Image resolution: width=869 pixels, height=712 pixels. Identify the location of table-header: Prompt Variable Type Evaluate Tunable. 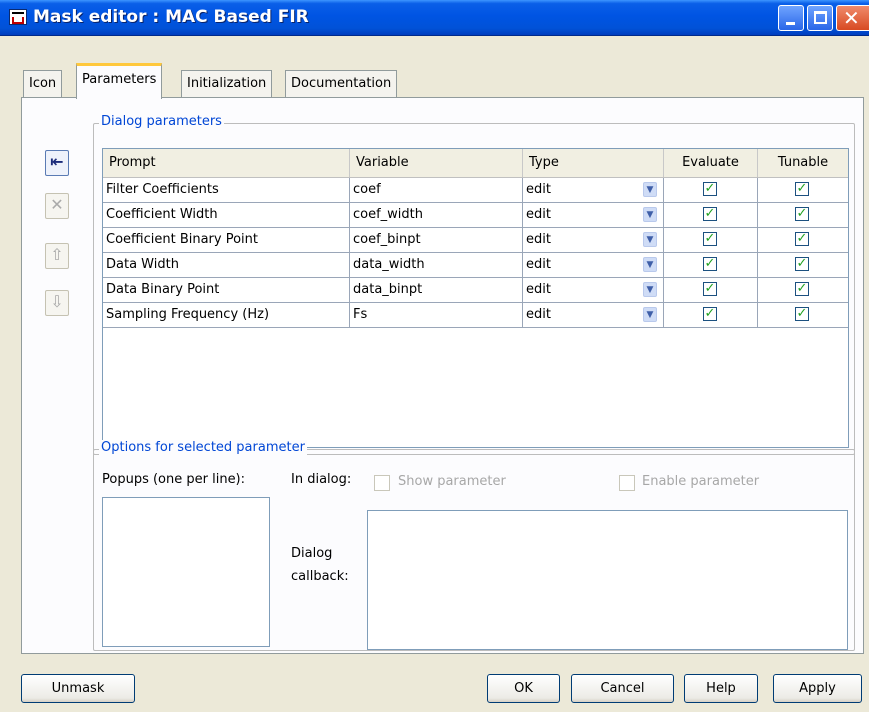
(475, 163).